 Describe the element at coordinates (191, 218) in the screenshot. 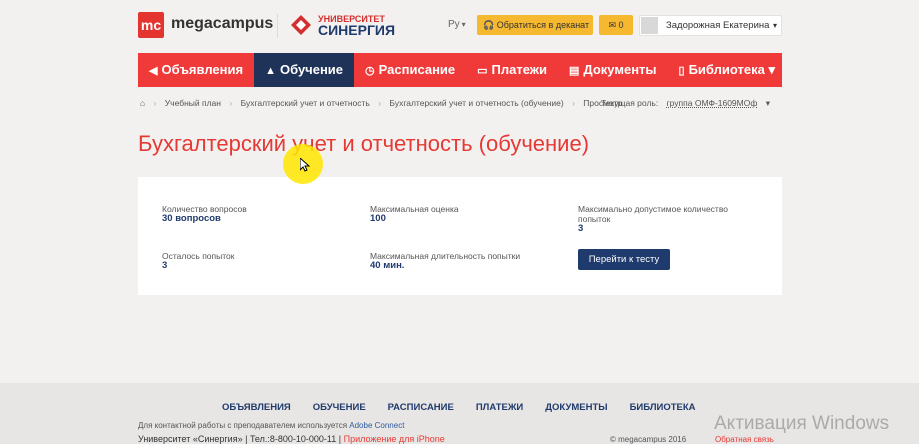

I see `questions-value: 30 вопросов` at that location.